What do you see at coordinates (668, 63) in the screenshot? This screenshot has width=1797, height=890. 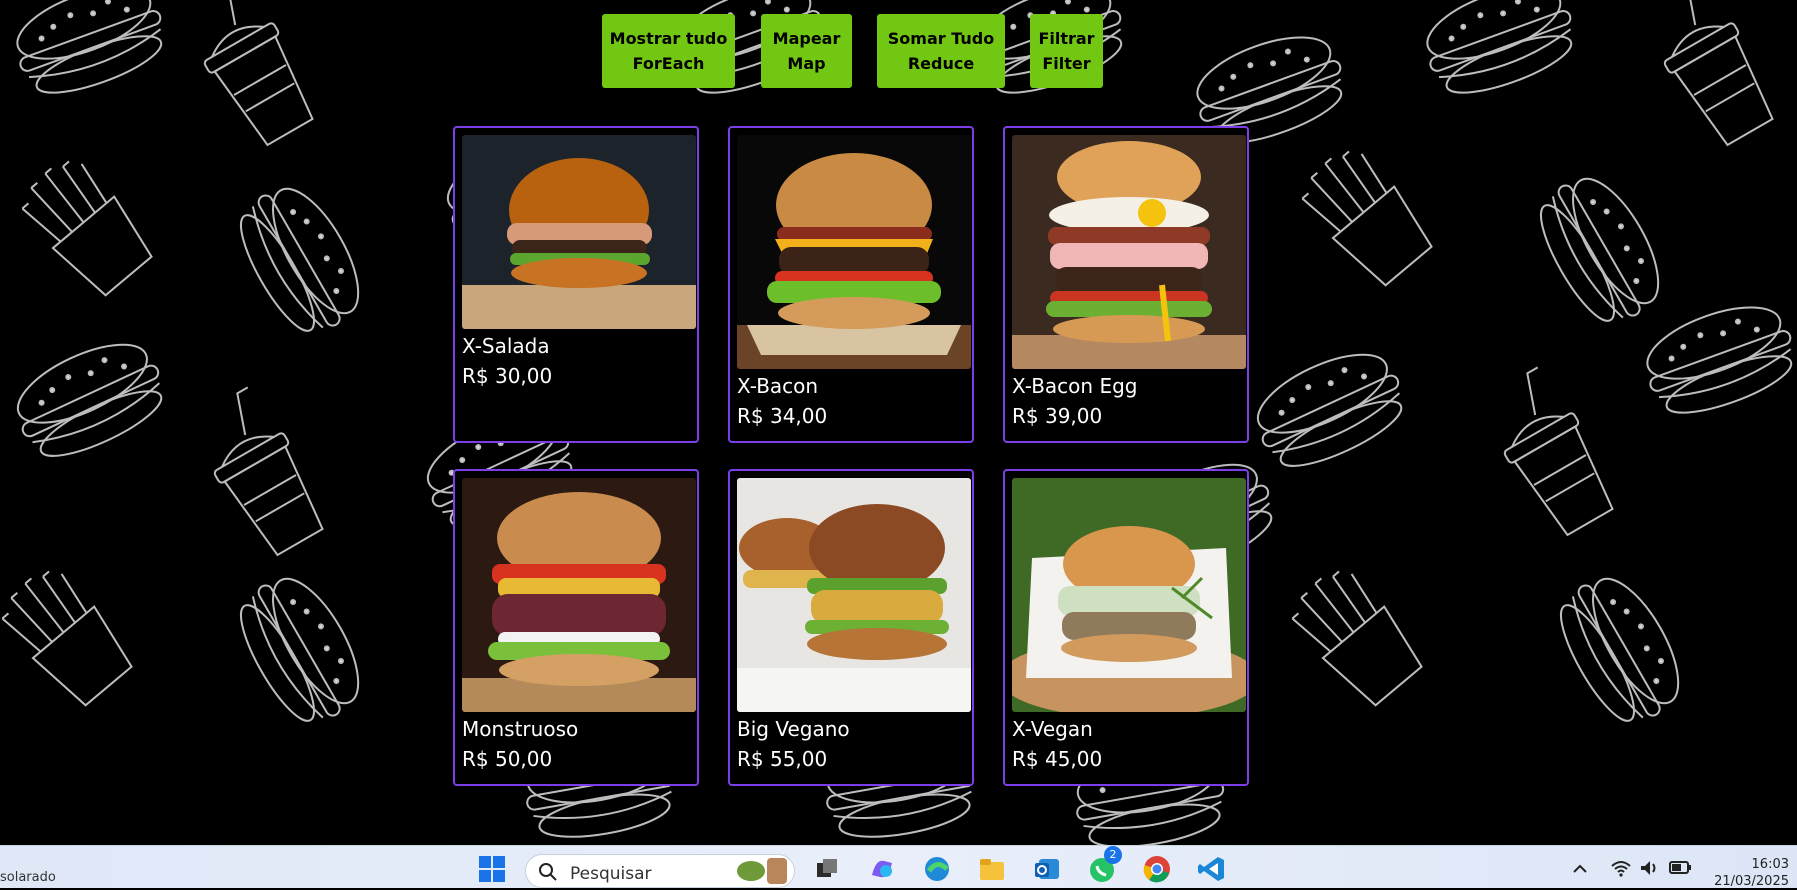 I see `button-label-line2: ForEach` at bounding box center [668, 63].